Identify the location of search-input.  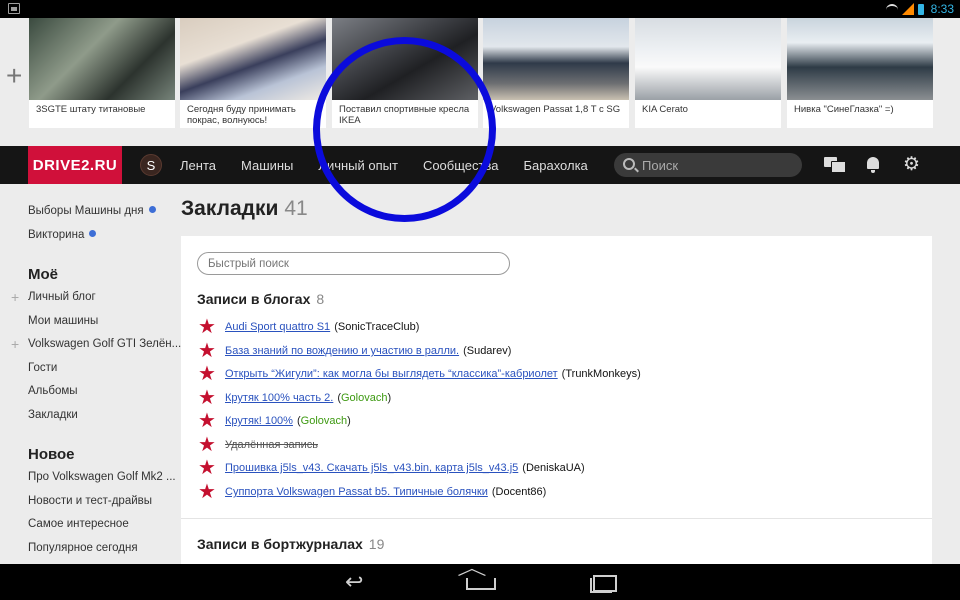
(717, 165).